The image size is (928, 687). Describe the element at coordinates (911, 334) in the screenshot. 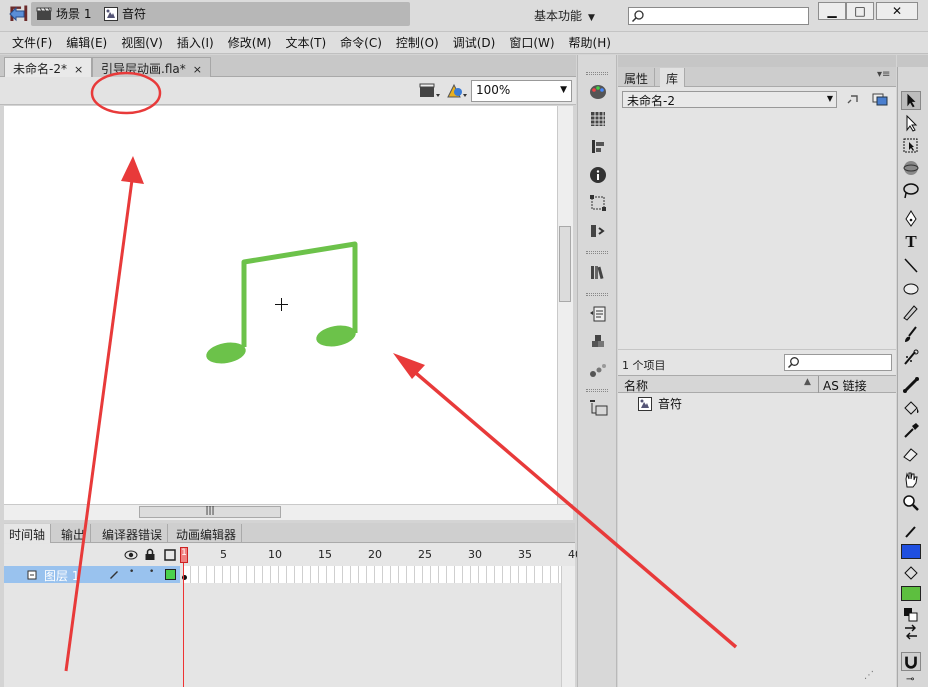

I see `brush-tool-icon` at that location.